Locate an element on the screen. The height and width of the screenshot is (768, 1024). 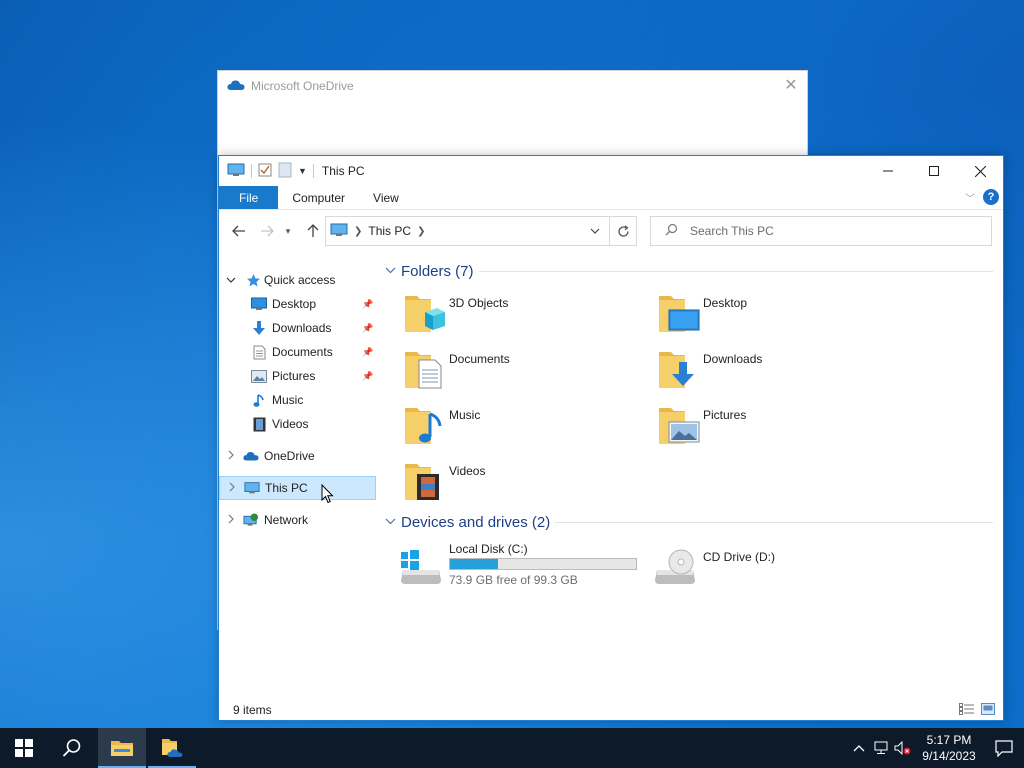
back-button is located at coordinates (239, 231).